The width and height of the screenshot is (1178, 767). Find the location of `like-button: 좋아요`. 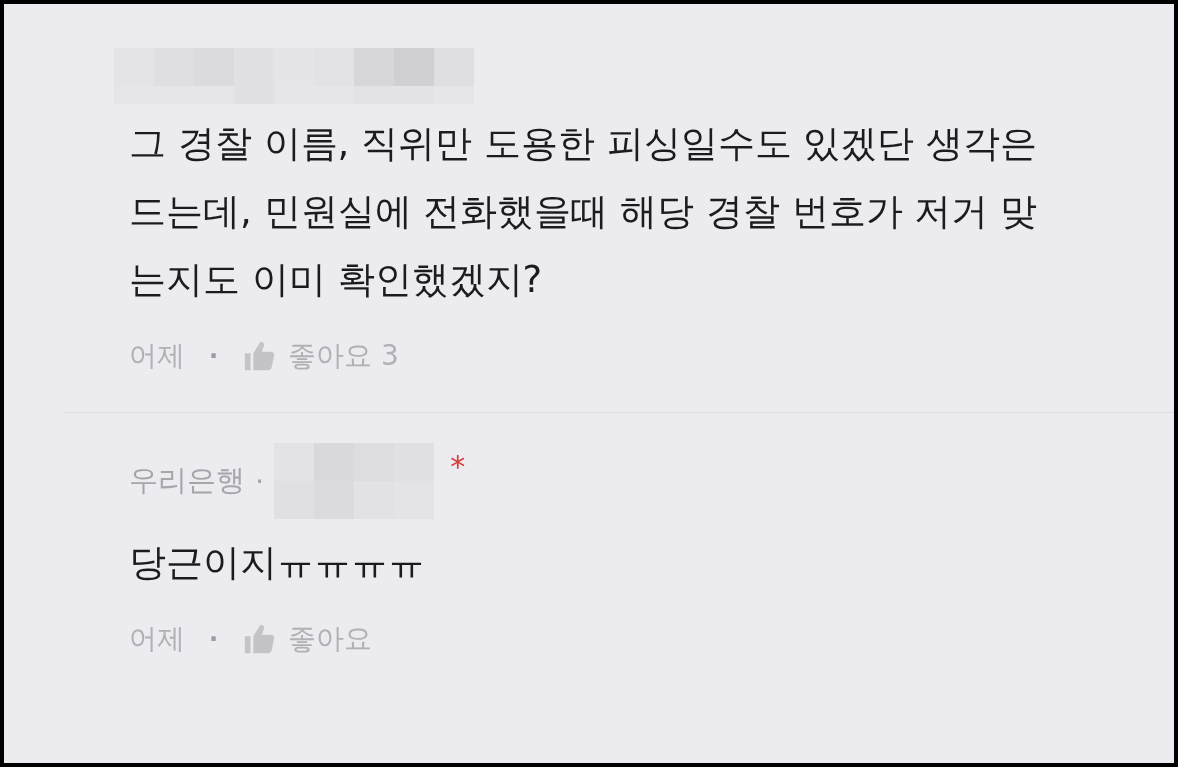

like-button: 좋아요 is located at coordinates (307, 639).